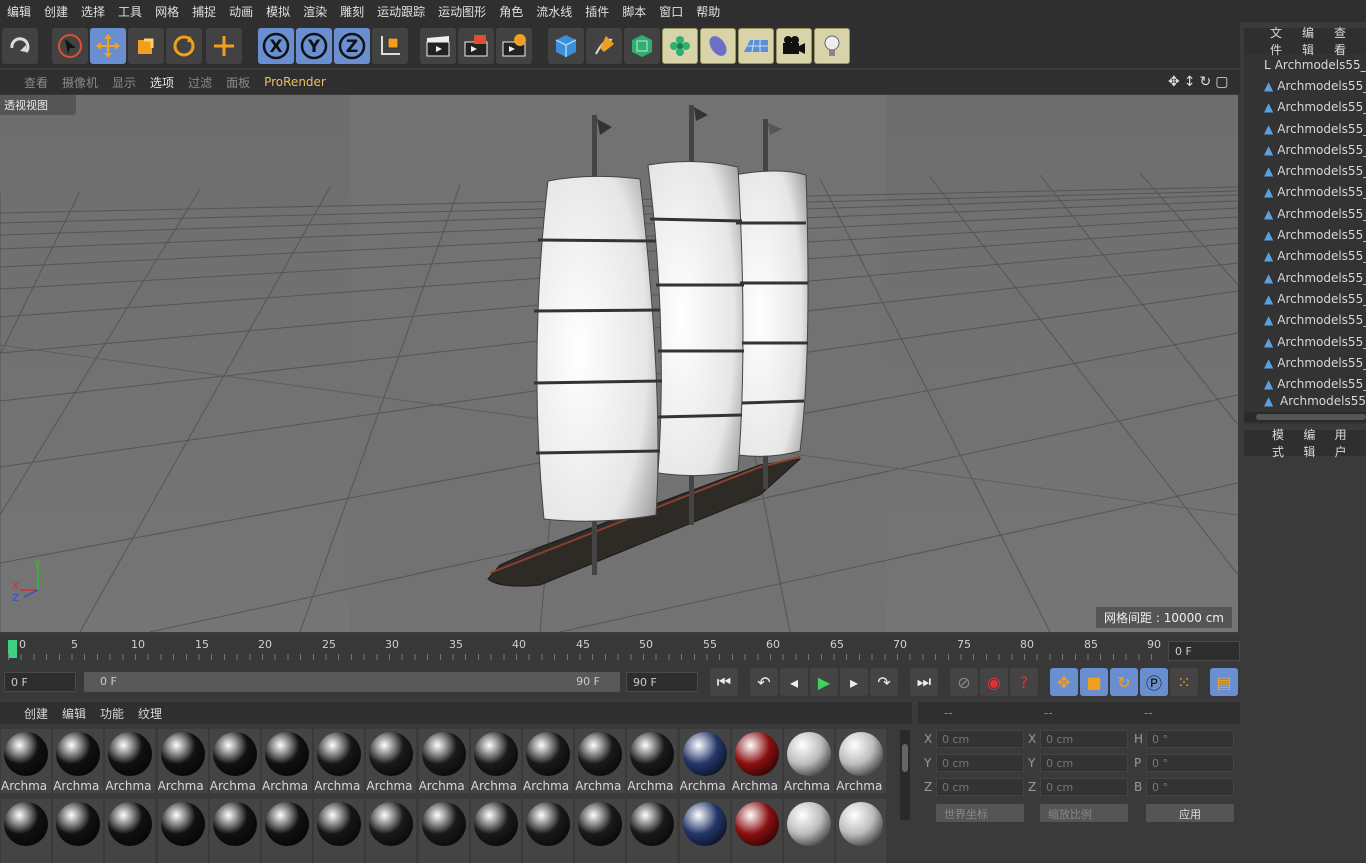 Image resolution: width=1366 pixels, height=863 pixels. What do you see at coordinates (980, 813) in the screenshot?
I see `world-coordinates-dropdown: 世界坐标` at bounding box center [980, 813].